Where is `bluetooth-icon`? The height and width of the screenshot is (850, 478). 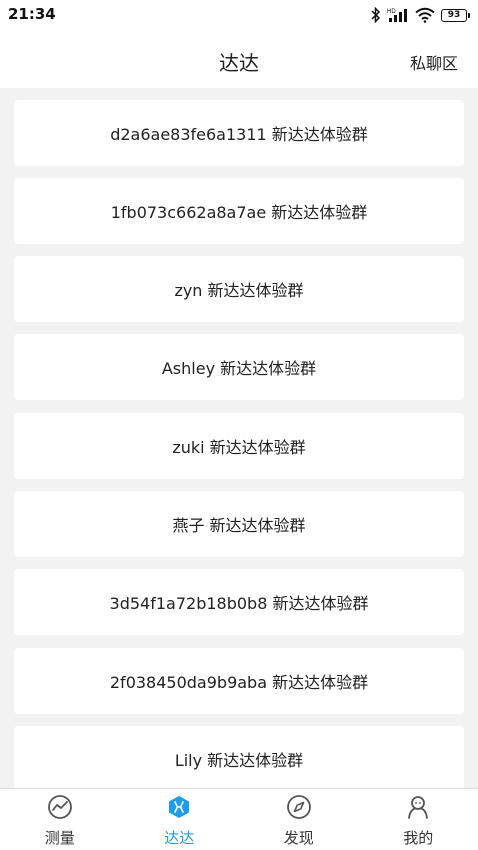
bluetooth-icon is located at coordinates (376, 15).